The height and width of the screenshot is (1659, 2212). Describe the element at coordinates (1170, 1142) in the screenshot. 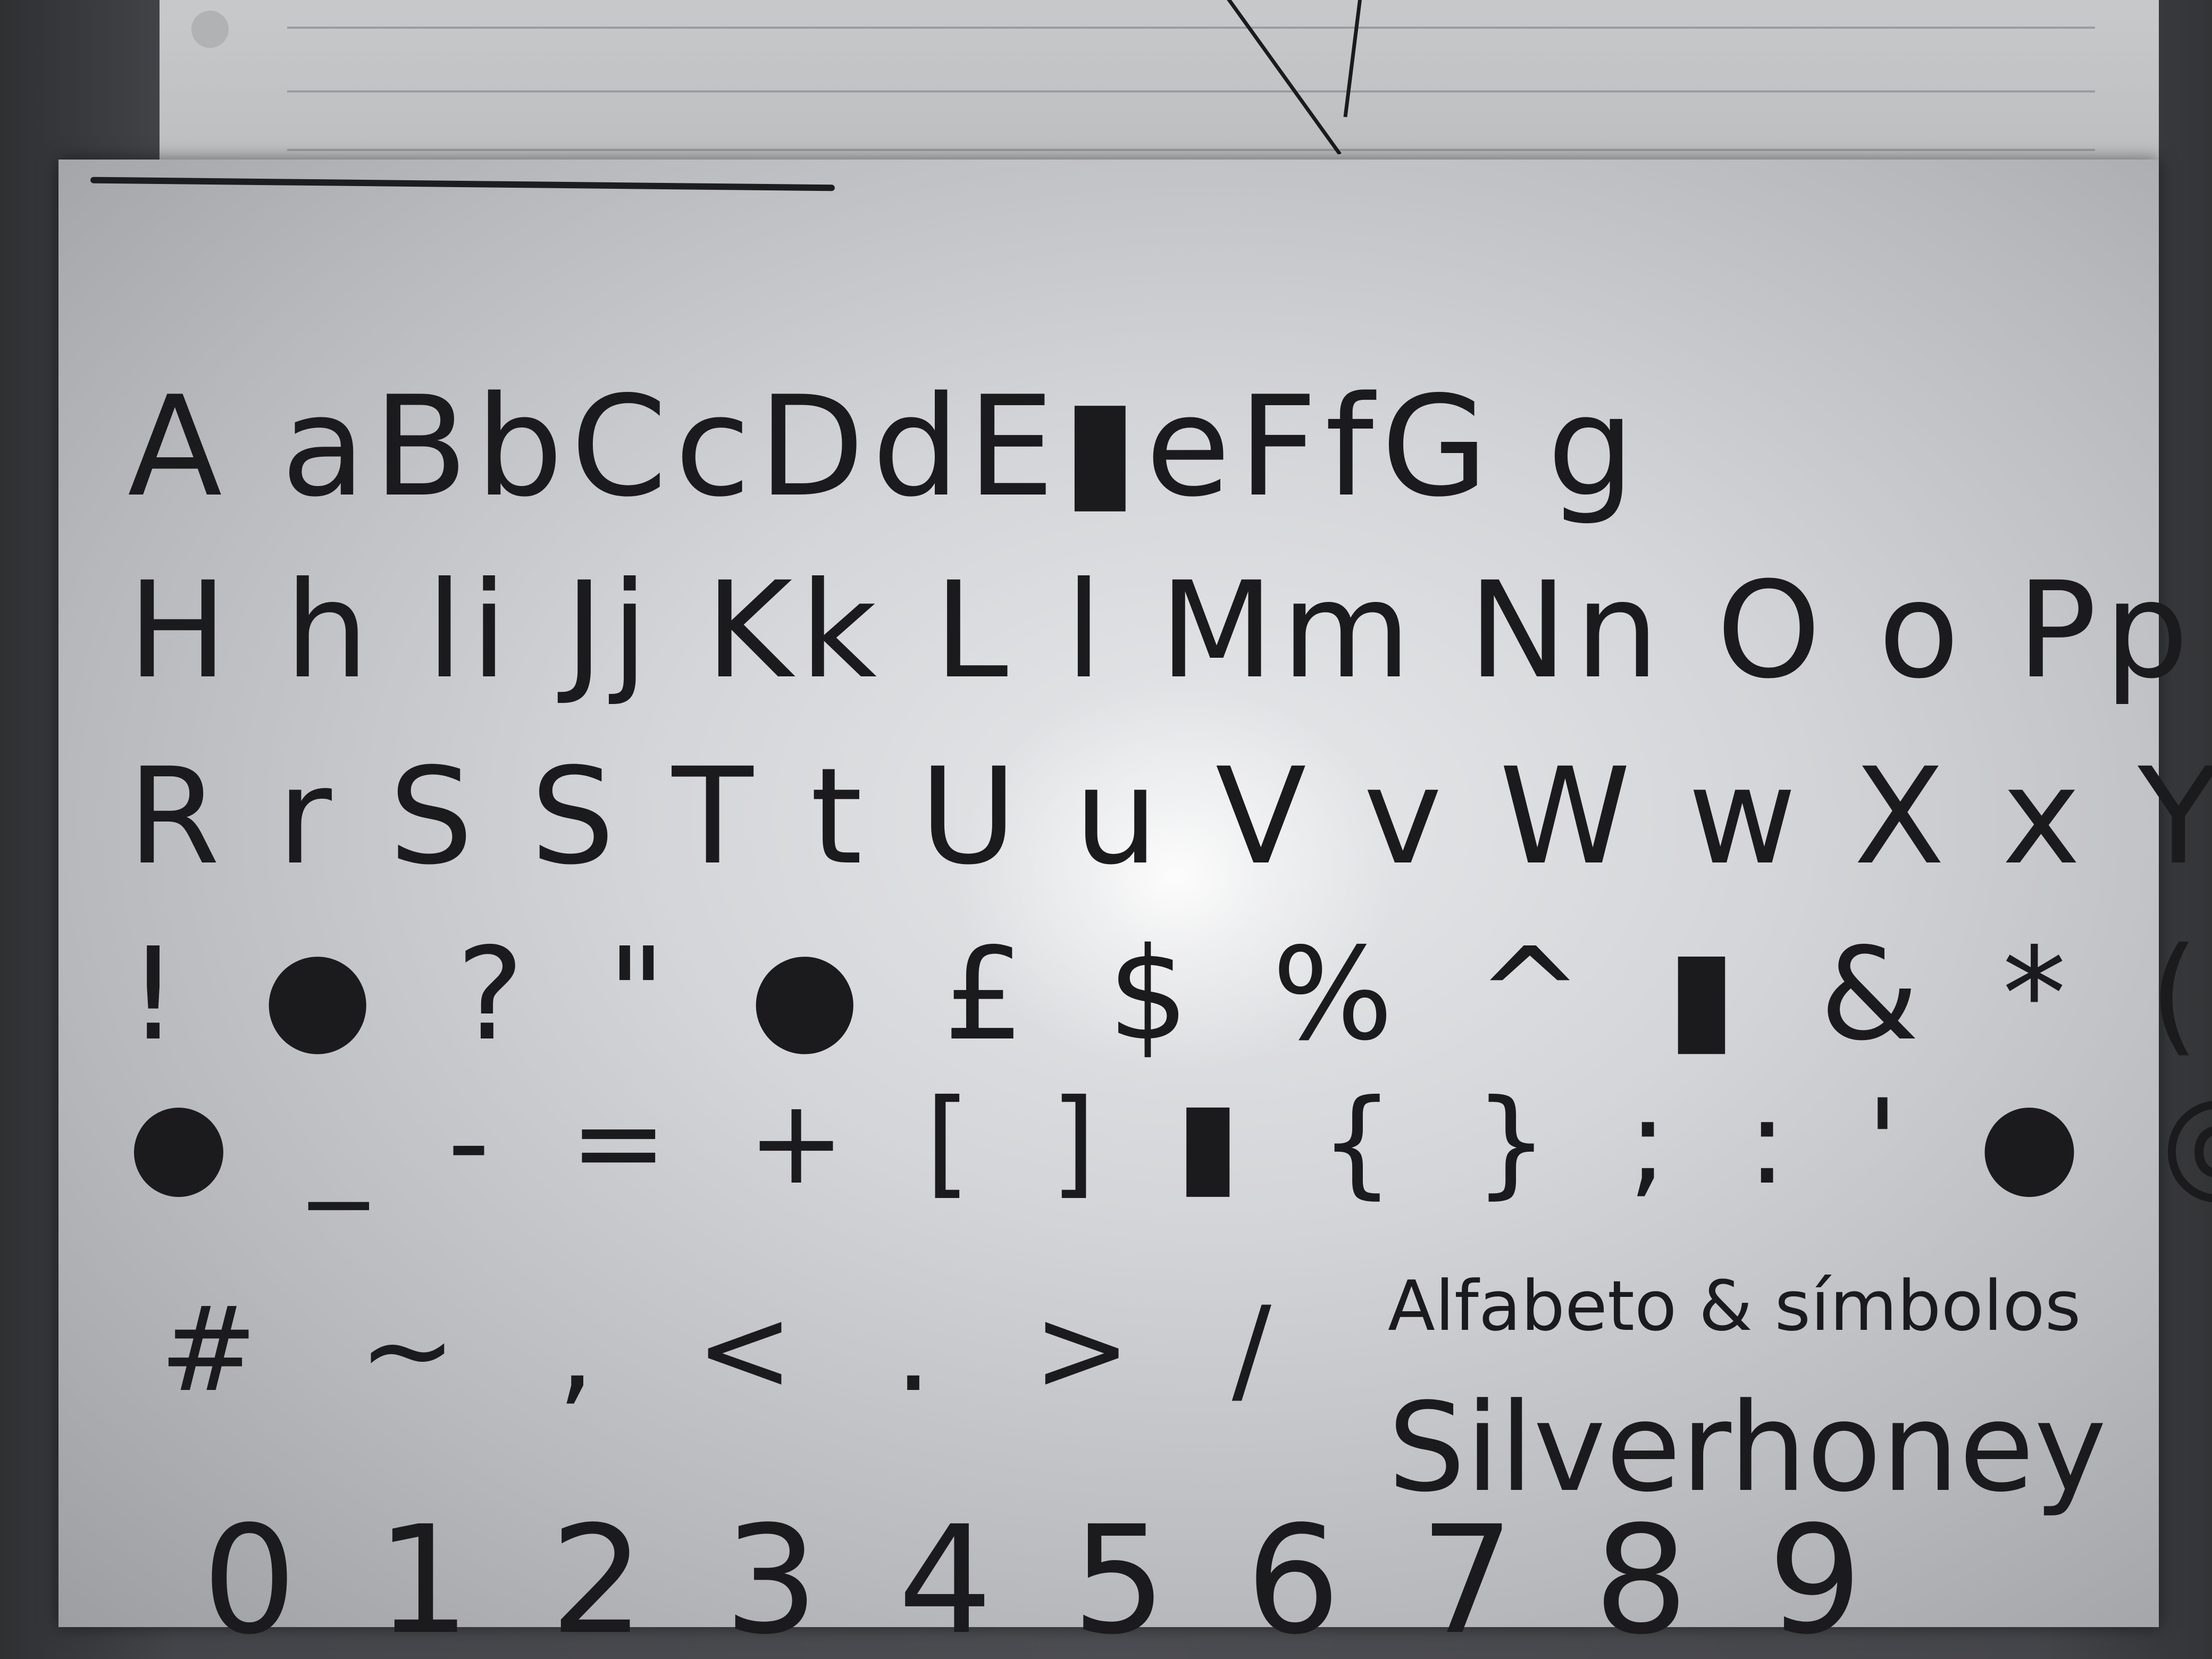

I see `symbol-row-2: ● _ - = + [ ] ▮ { } ; : ' ● @ ◉` at that location.